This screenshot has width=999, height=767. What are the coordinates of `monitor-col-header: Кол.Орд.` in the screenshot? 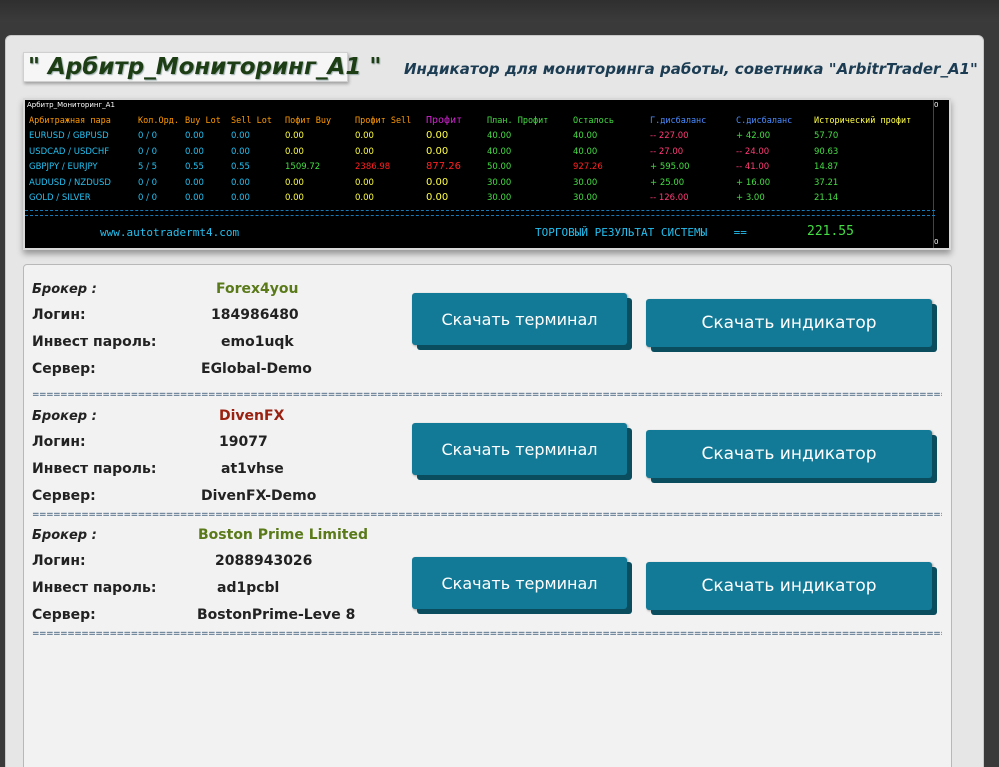 It's located at (158, 121).